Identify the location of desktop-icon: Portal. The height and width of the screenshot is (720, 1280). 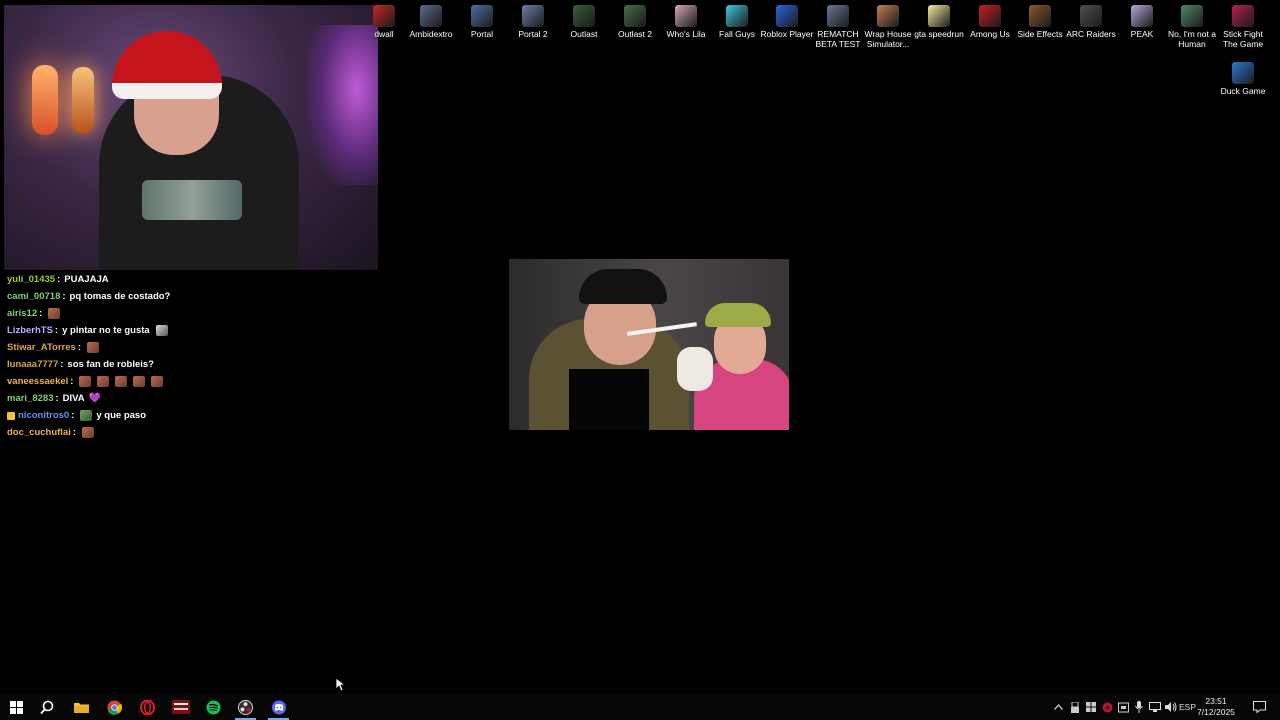
(482, 21).